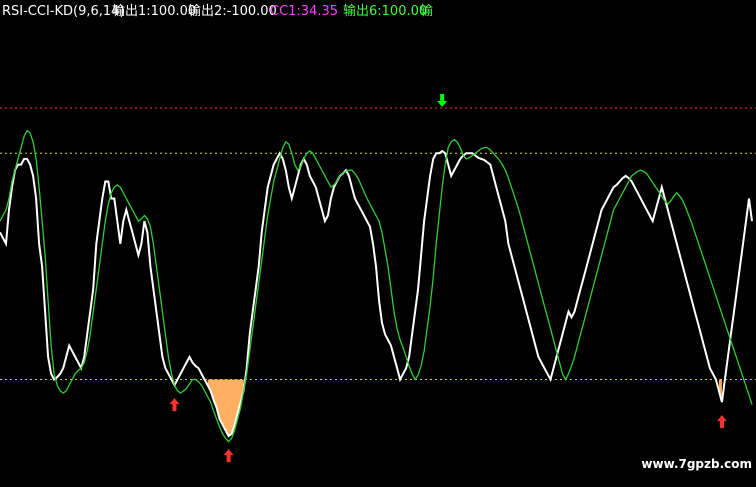  What do you see at coordinates (154, 11) in the screenshot?
I see `output-1-readout: 输出1:100.00` at bounding box center [154, 11].